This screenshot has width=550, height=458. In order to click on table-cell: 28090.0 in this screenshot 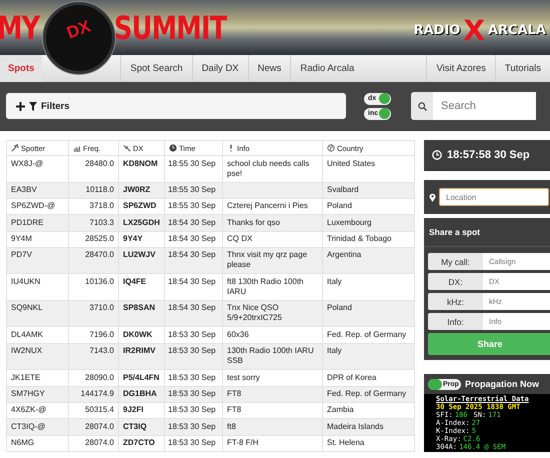, I will do `click(93, 378)`.